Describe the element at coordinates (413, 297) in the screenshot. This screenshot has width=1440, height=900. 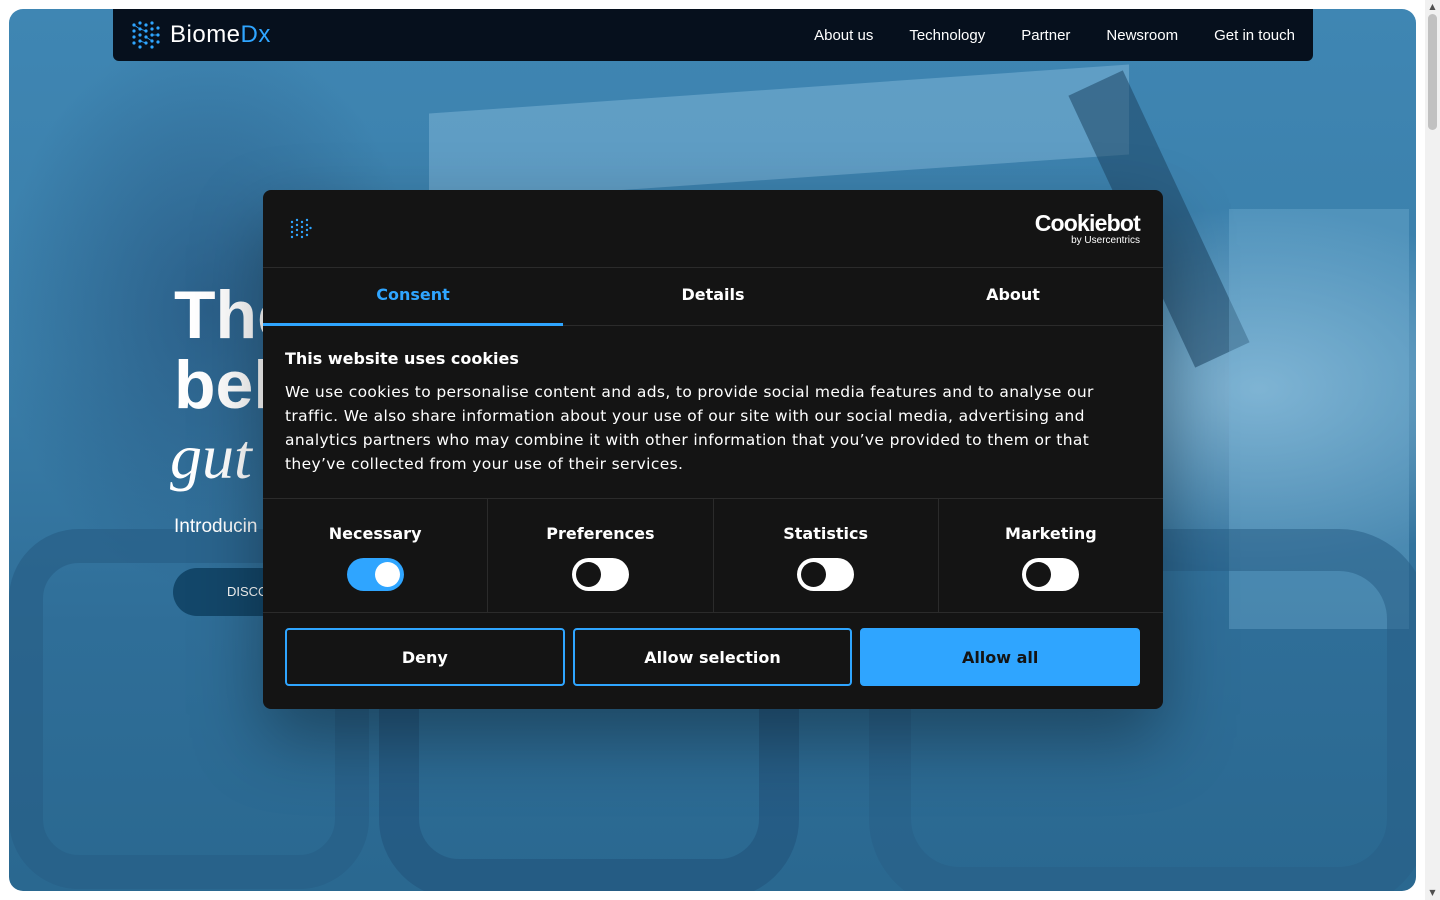
I see `tab-consent: Consent` at that location.